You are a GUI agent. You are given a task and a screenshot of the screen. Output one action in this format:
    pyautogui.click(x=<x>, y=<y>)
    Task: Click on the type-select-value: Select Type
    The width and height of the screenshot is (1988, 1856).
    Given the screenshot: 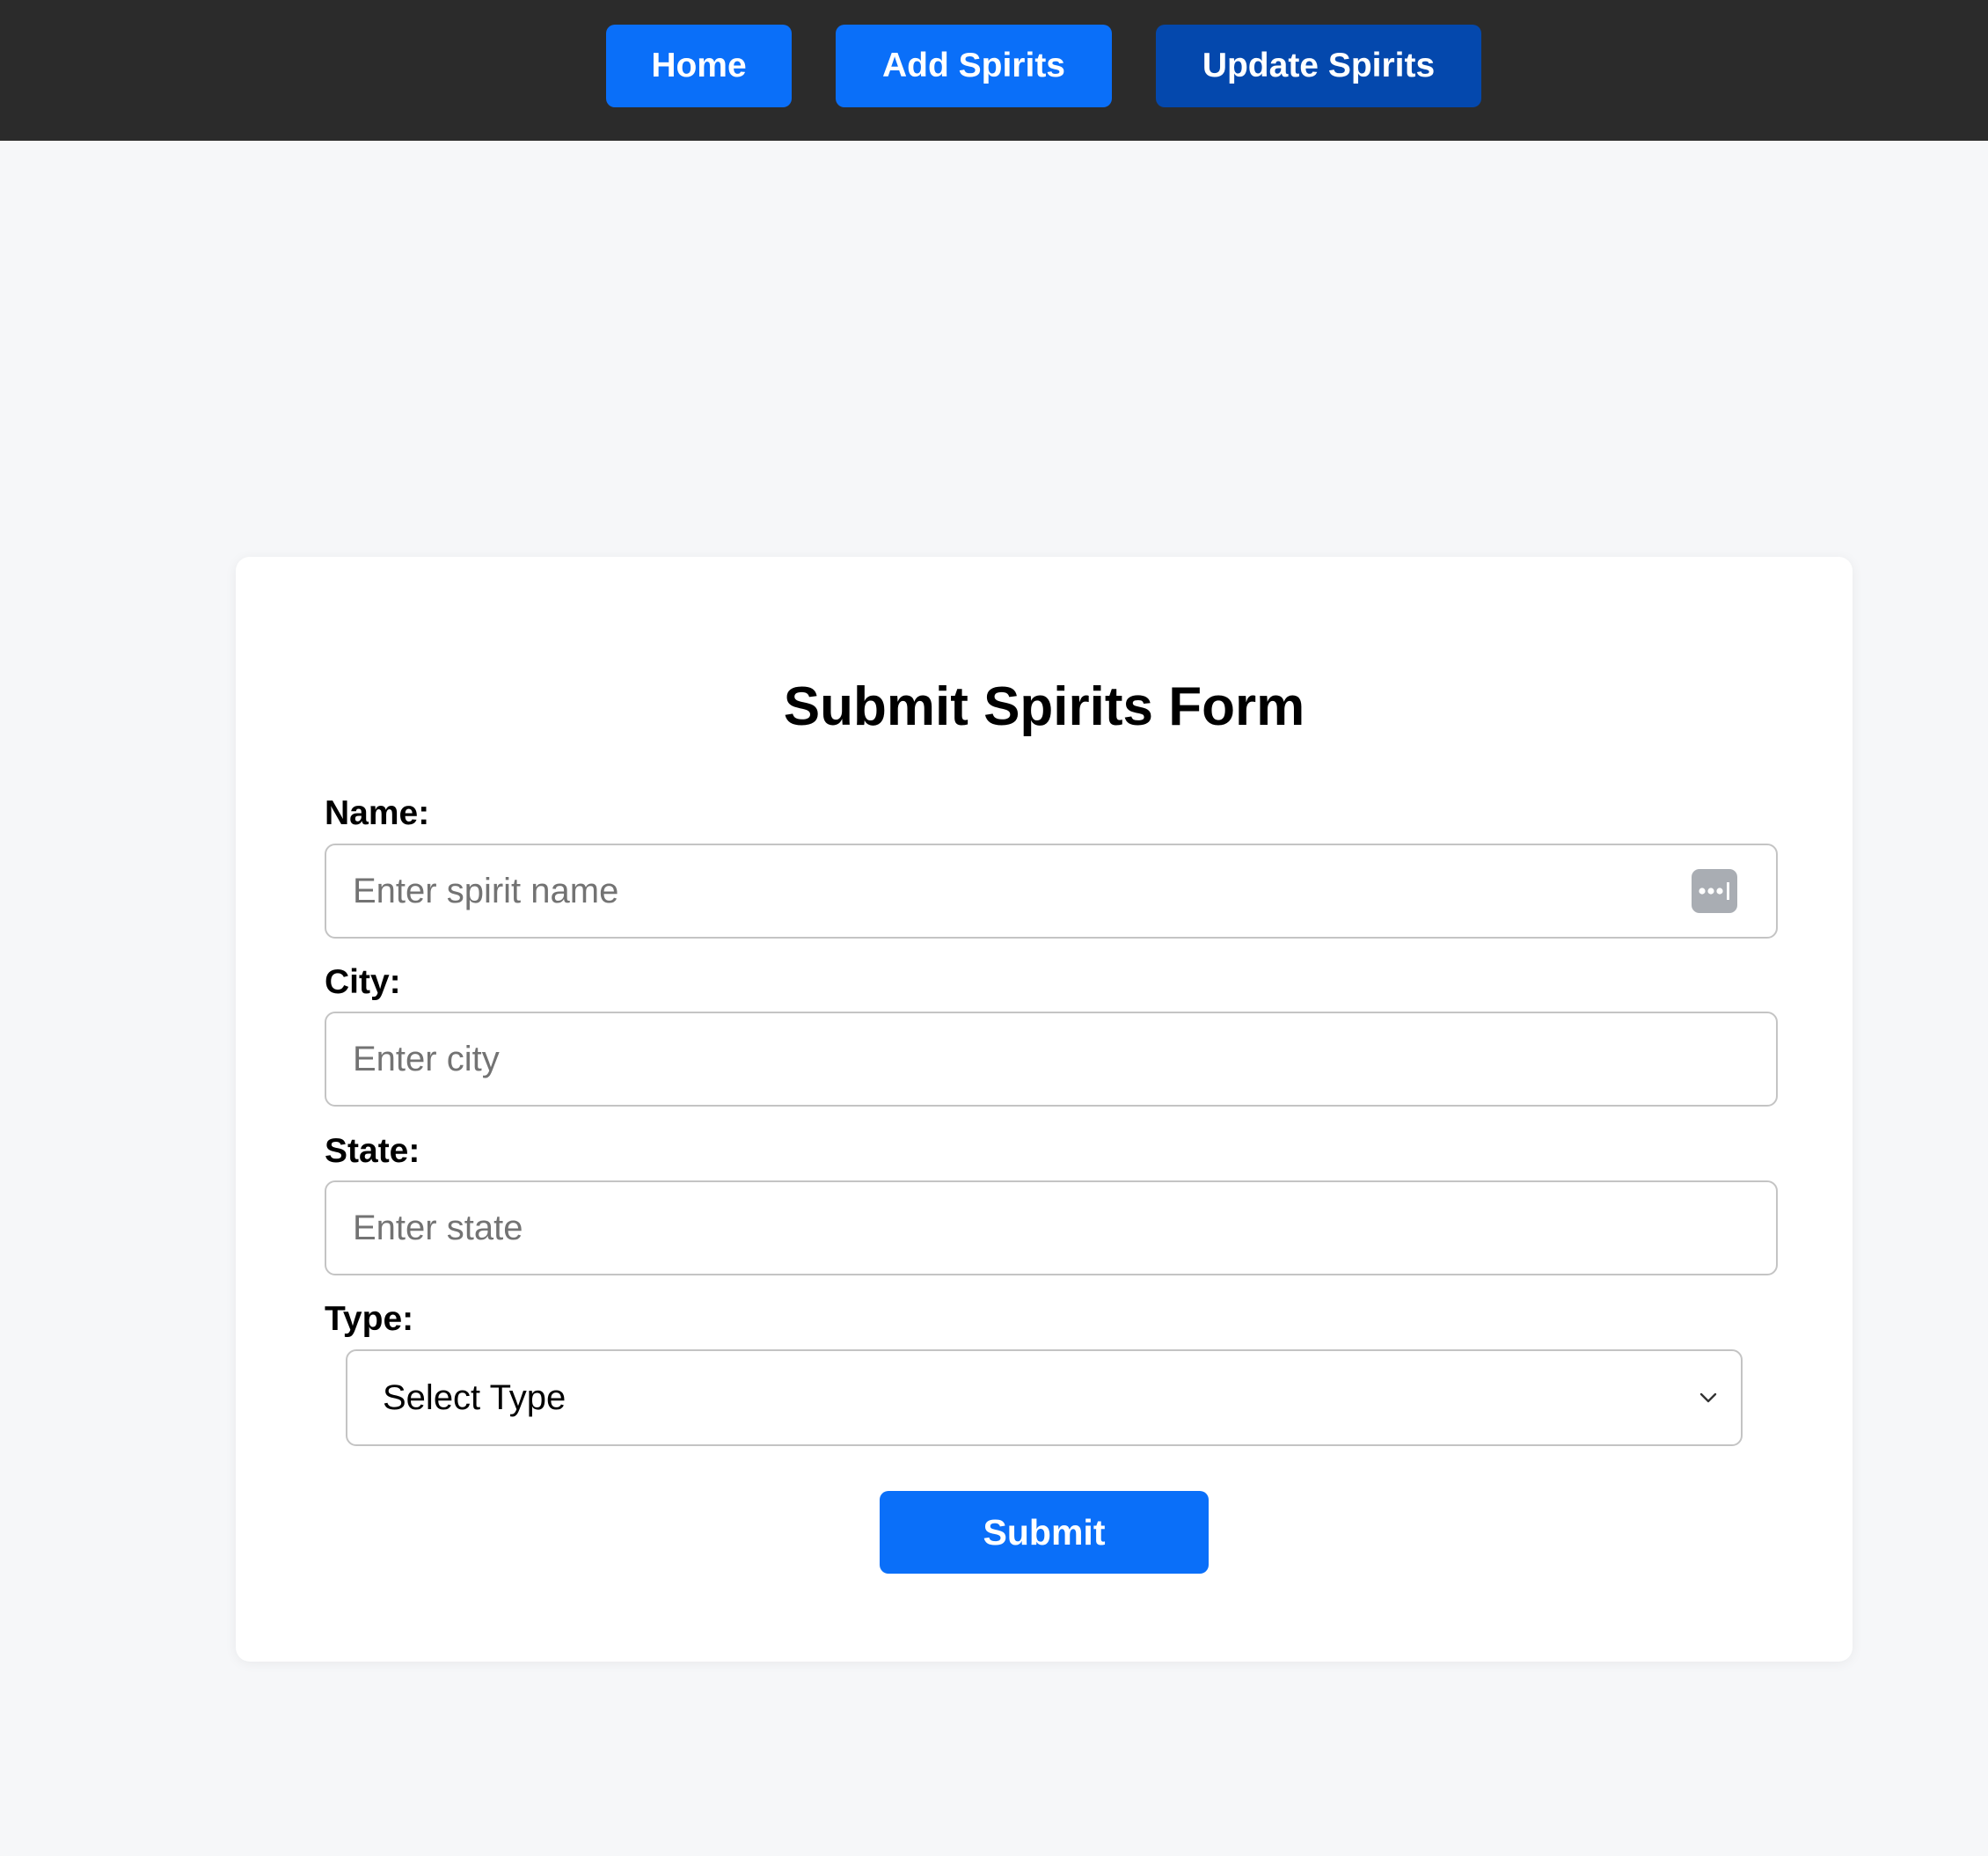 What is the action you would take?
    pyautogui.click(x=474, y=1397)
    